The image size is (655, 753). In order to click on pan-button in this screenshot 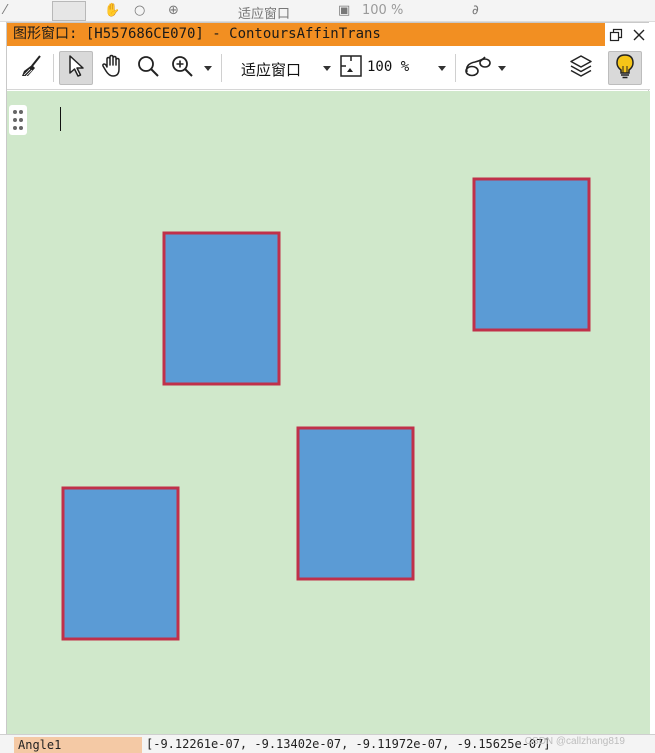, I will do `click(113, 68)`.